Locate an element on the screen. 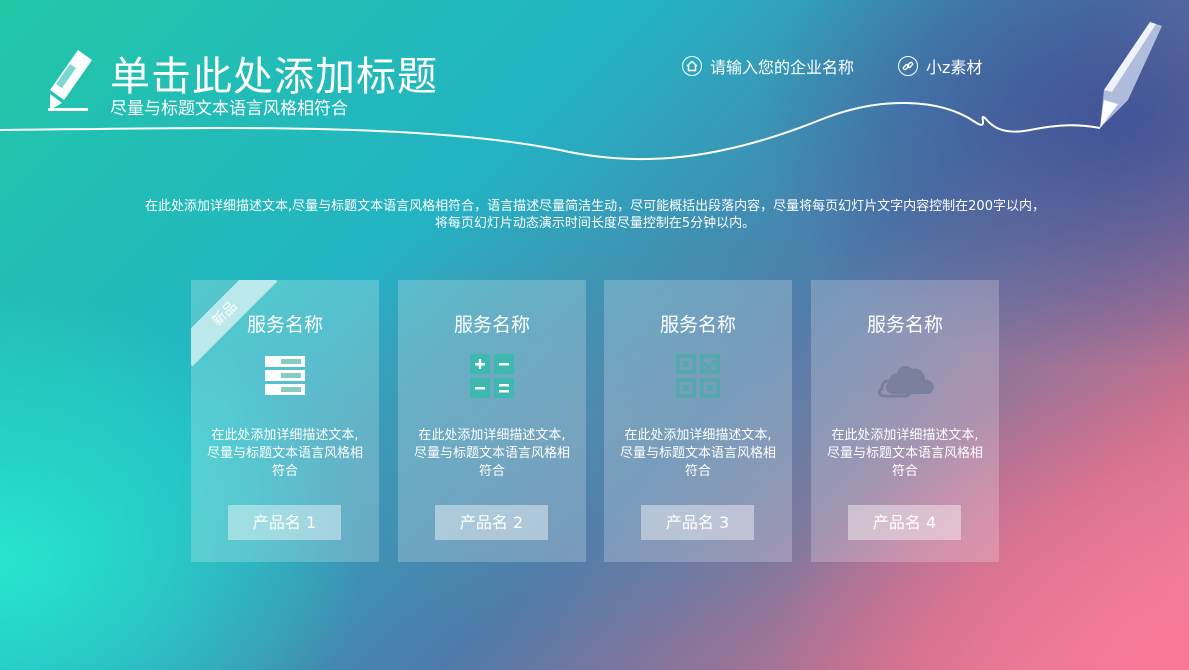 This screenshot has width=1189, height=670. product-button-1: 产品名 1 is located at coordinates (284, 522).